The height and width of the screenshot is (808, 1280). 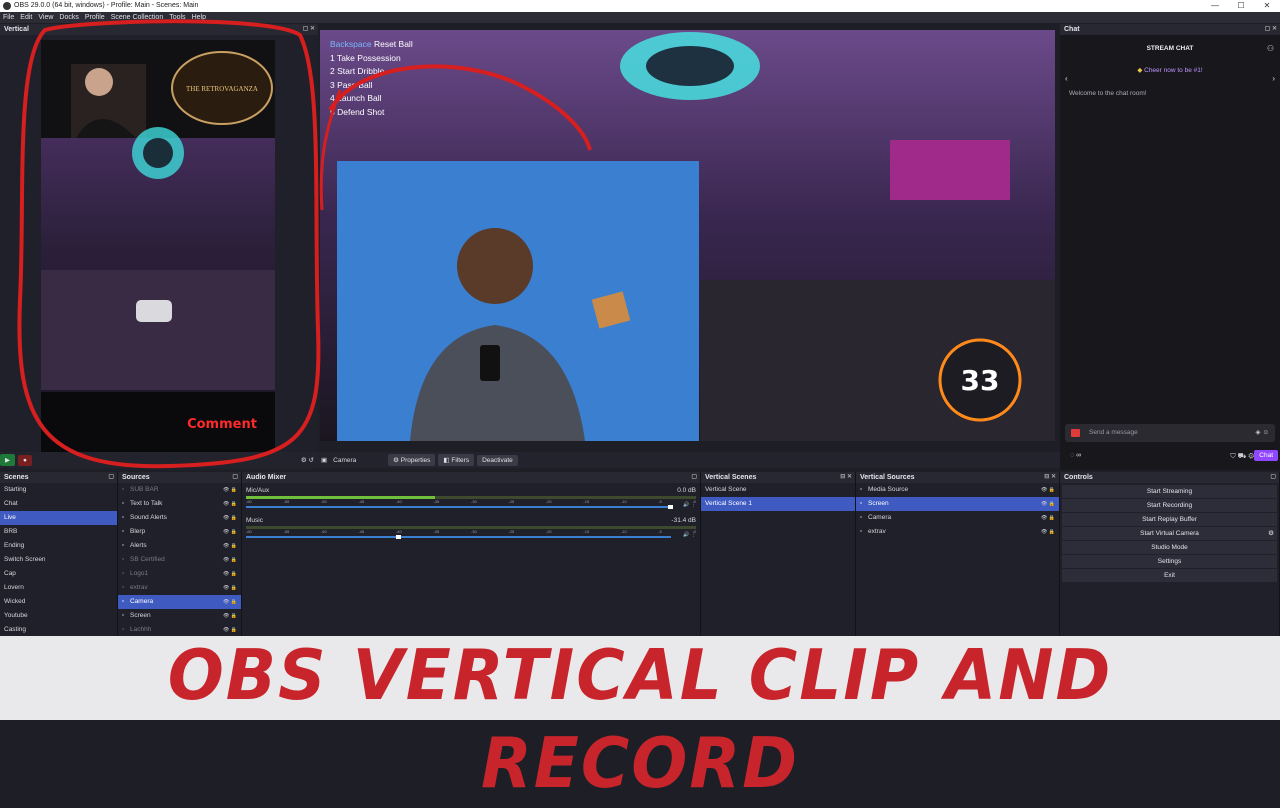 What do you see at coordinates (1169, 505) in the screenshot?
I see `control-button: Start Recording` at bounding box center [1169, 505].